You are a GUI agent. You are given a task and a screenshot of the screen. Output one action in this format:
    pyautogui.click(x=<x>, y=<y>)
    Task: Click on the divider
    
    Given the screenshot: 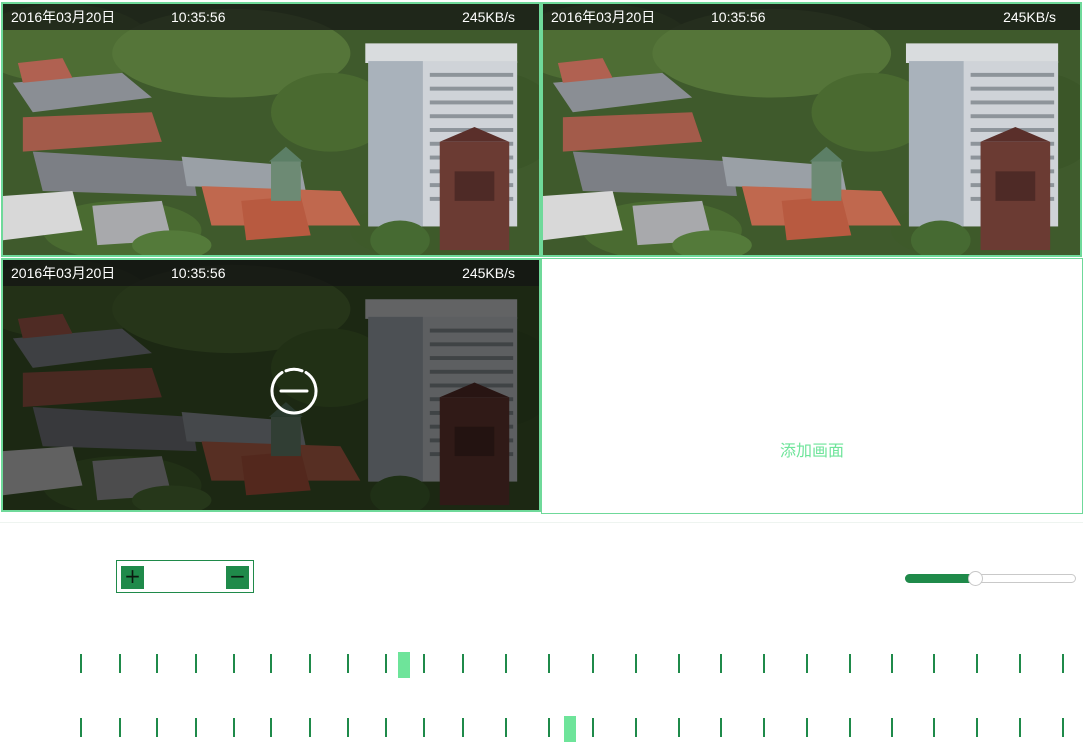 What is the action you would take?
    pyautogui.click(x=541, y=522)
    